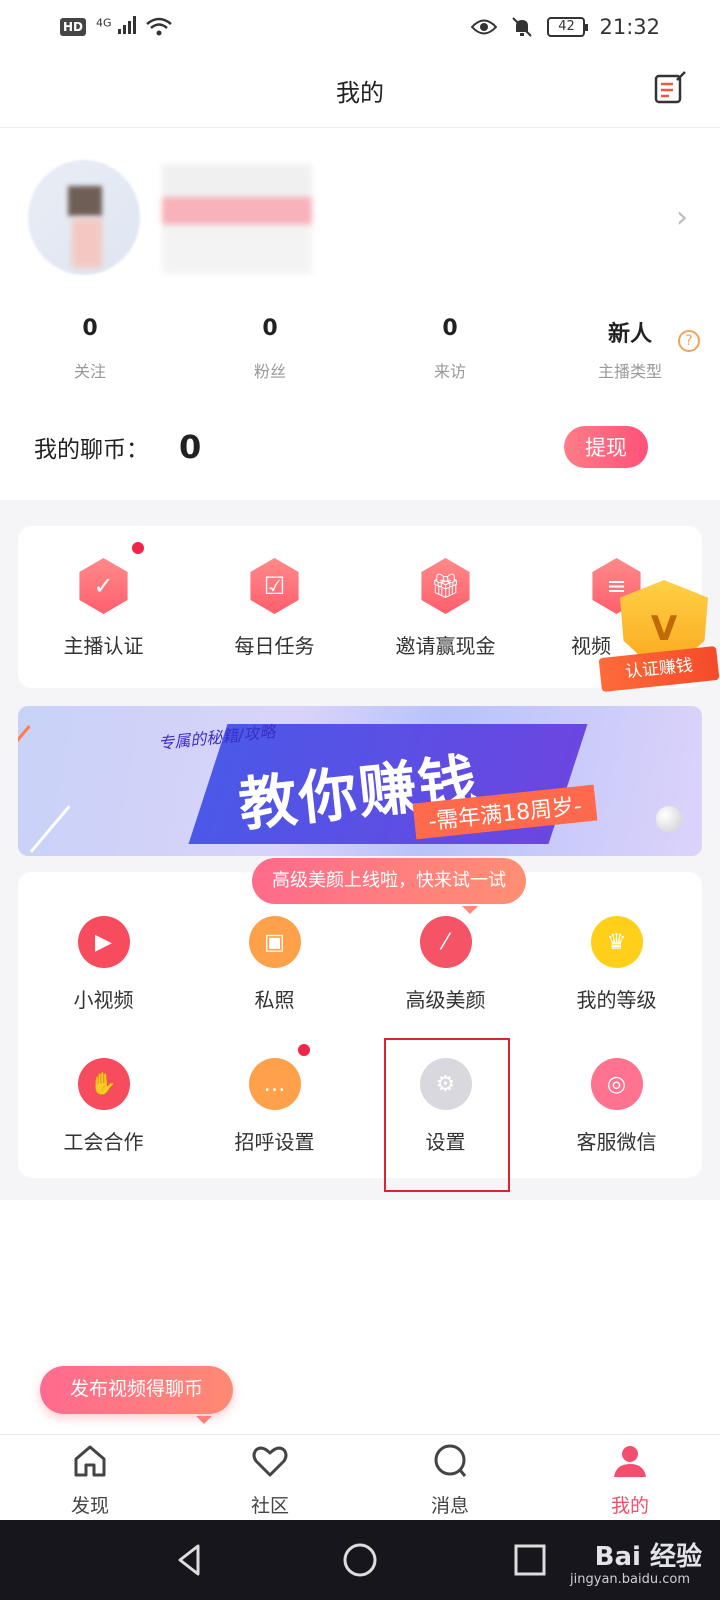 The width and height of the screenshot is (720, 1600). What do you see at coordinates (445, 942) in the screenshot?
I see `magic-wand-icon: ⁄` at bounding box center [445, 942].